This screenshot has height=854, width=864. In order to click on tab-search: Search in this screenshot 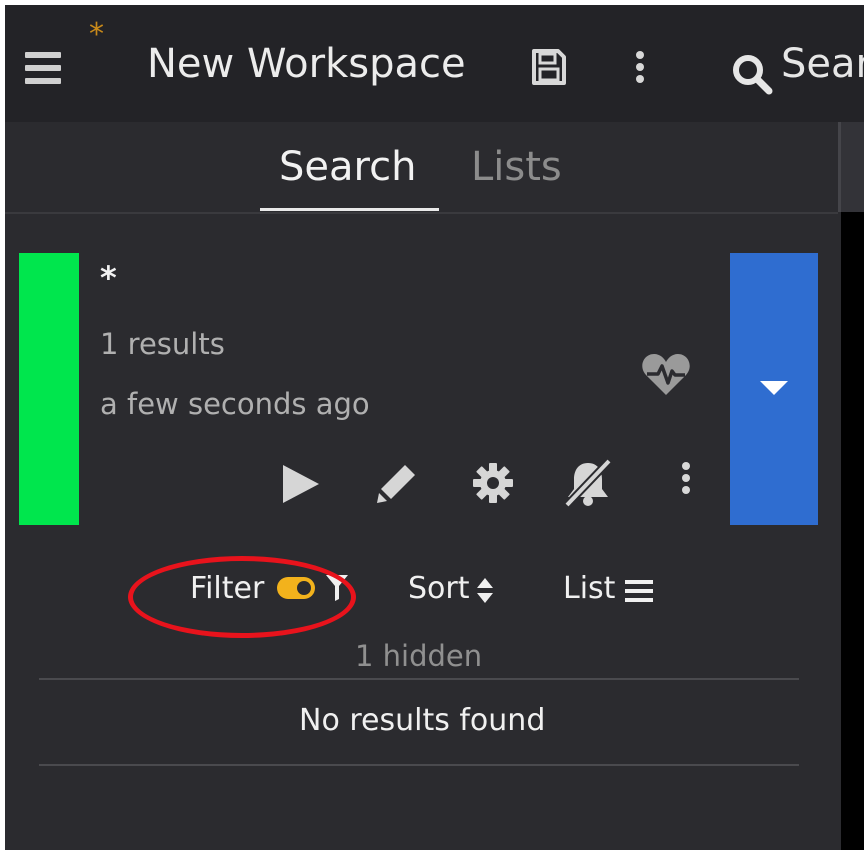, I will do `click(347, 167)`.